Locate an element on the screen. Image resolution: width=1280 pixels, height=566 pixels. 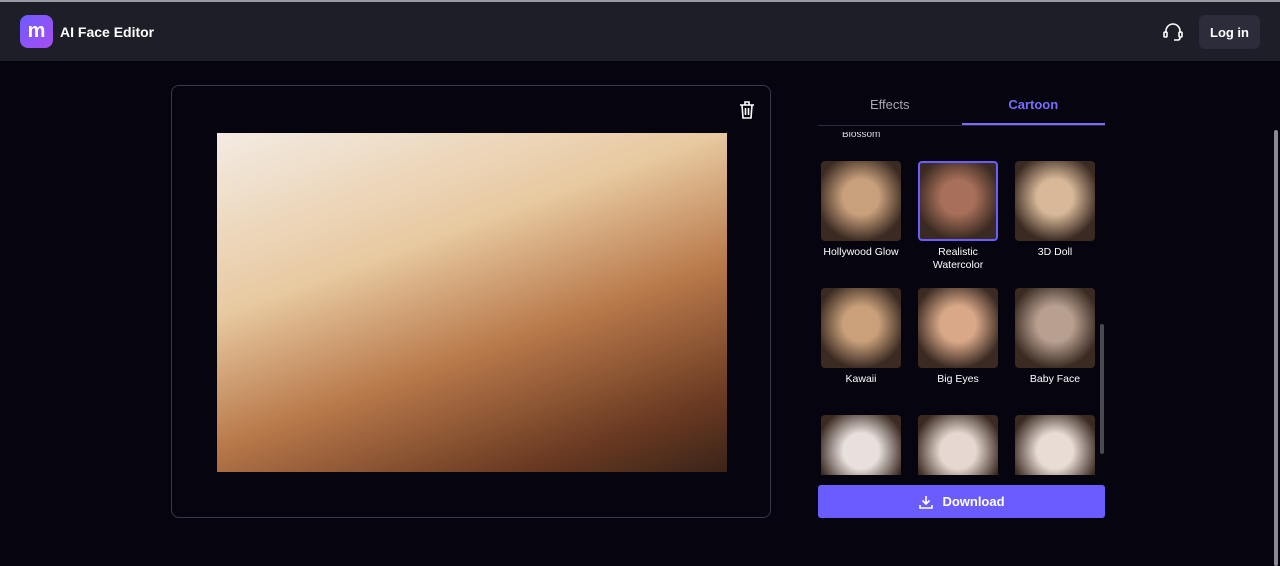
trash-icon is located at coordinates (747, 110).